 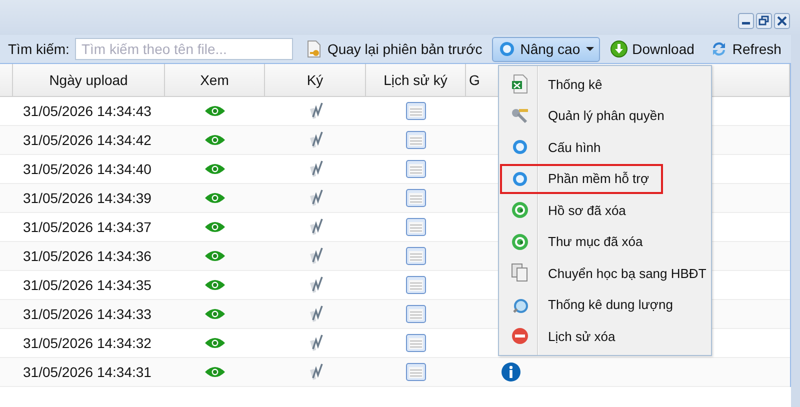 I want to click on column-header: Lịch sử ký, so click(x=416, y=80).